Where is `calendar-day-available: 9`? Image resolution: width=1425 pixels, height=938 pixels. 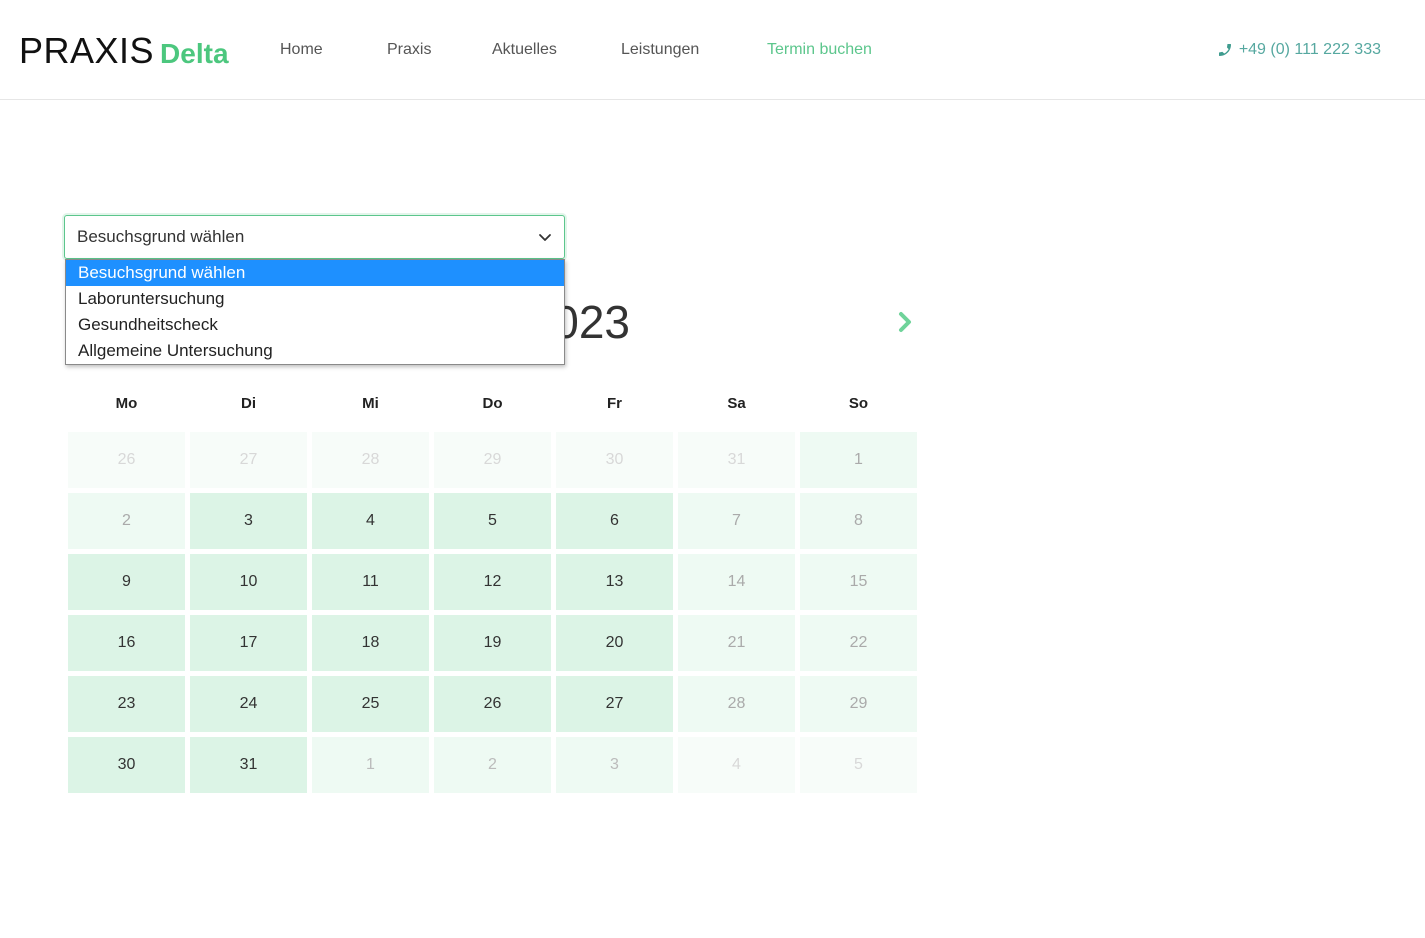
calendar-day-available: 9 is located at coordinates (126, 582).